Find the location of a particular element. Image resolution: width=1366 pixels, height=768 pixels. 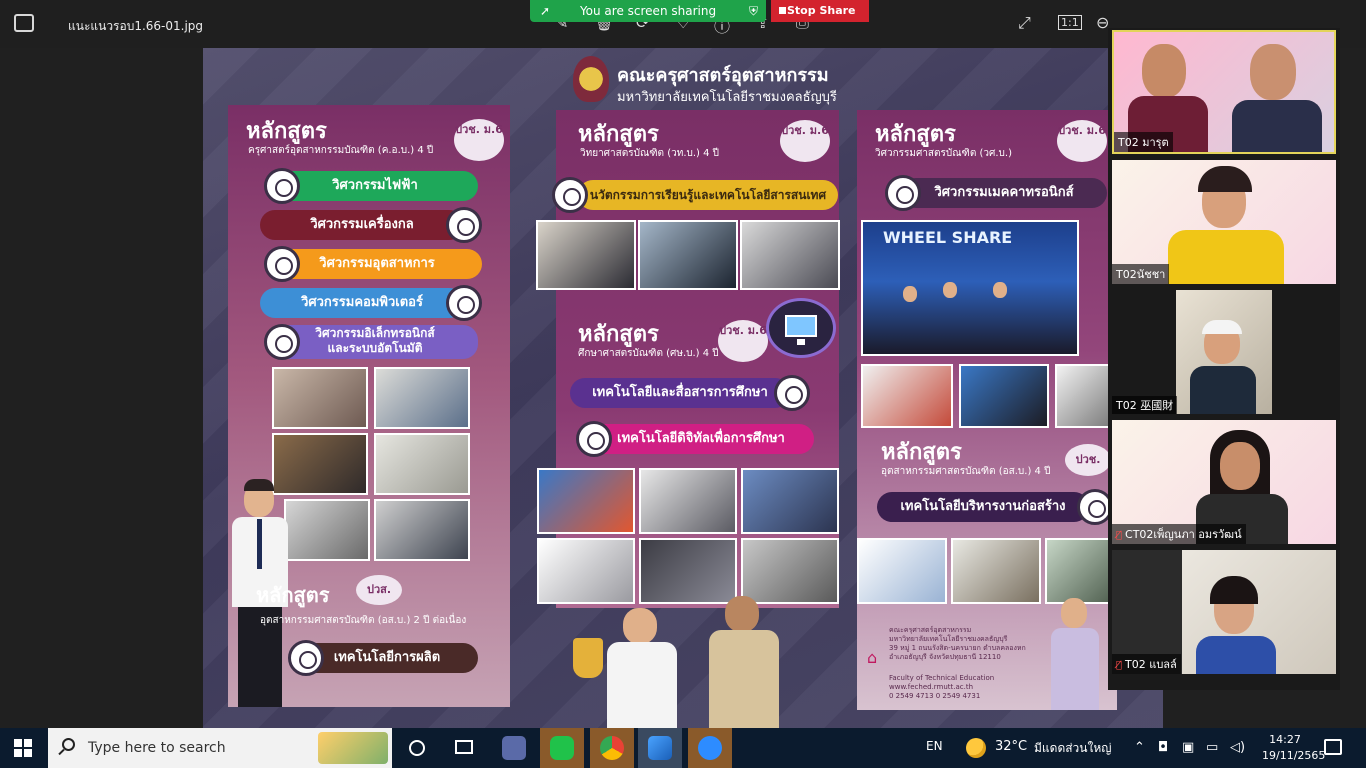

shield-icon: ⛨ is located at coordinates (753, 11).